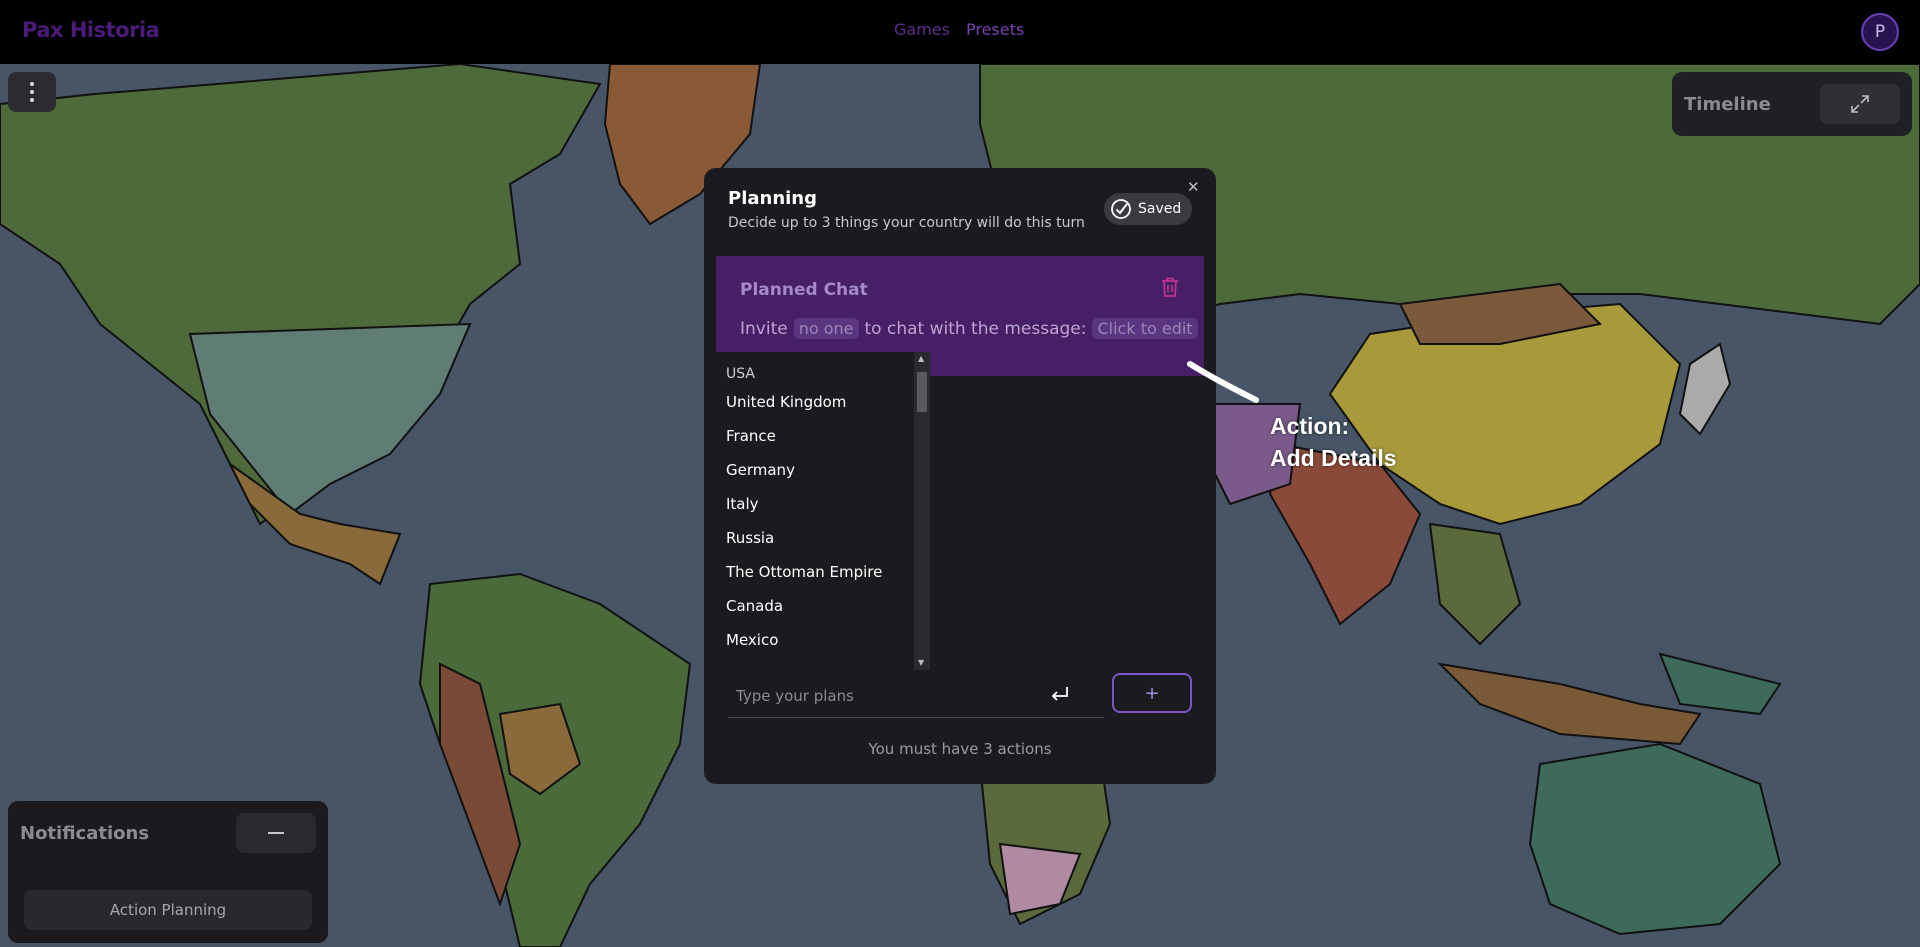  I want to click on annotation-line-1: Action:, so click(1310, 426).